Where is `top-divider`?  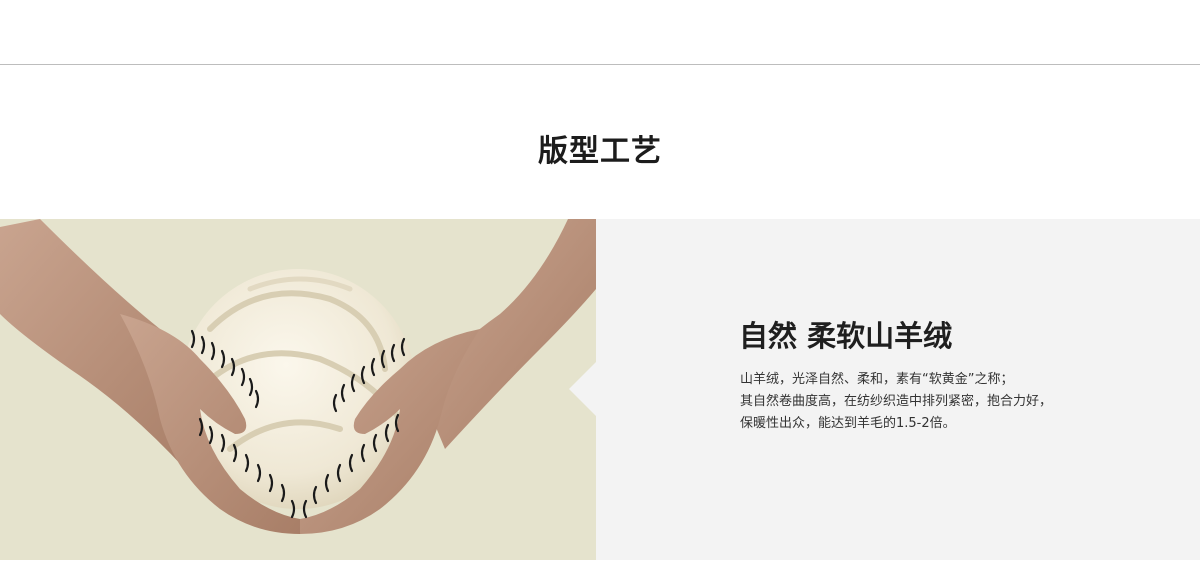
top-divider is located at coordinates (600, 64).